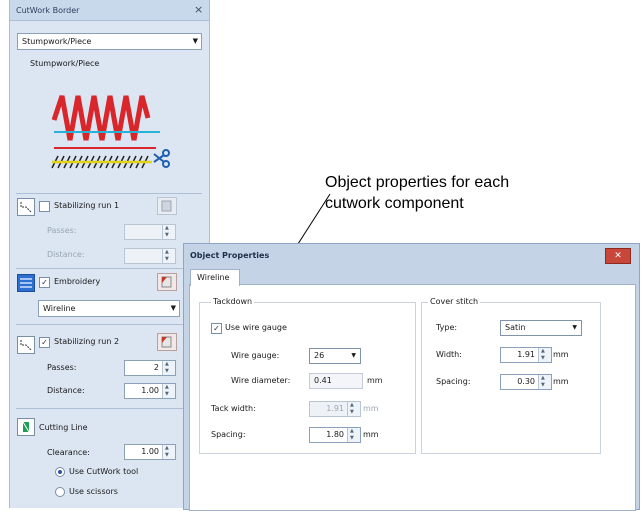 Image resolution: width=642 pixels, height=511 pixels. I want to click on use-scissors-label: Use scissors, so click(93, 491).